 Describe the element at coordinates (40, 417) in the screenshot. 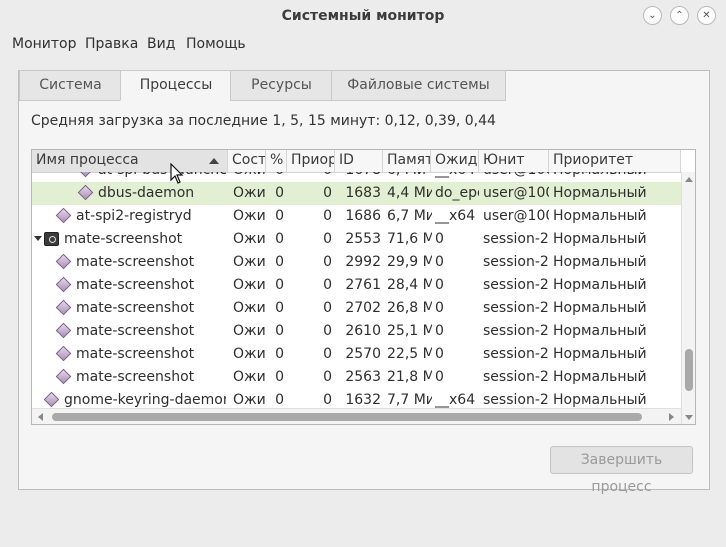

I see `scroll-left-icon` at that location.